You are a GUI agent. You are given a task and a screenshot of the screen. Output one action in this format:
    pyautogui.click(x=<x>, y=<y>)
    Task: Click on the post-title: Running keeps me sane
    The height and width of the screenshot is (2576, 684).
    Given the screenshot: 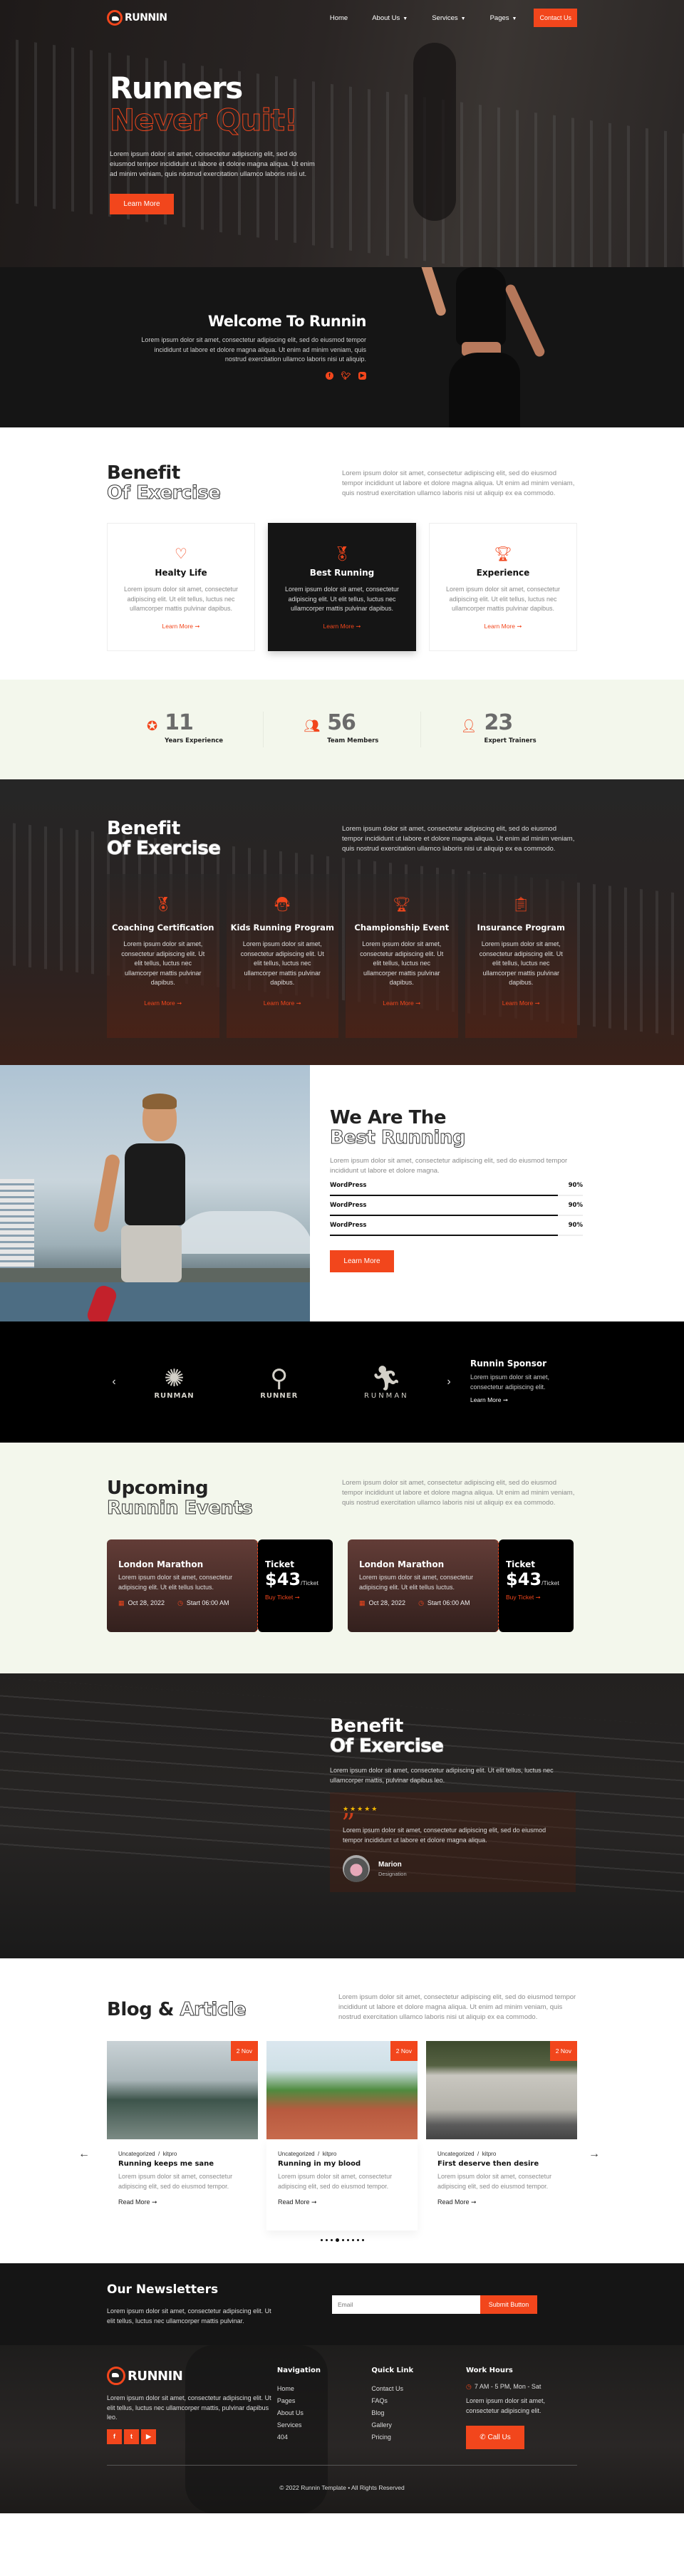 What is the action you would take?
    pyautogui.click(x=182, y=2164)
    